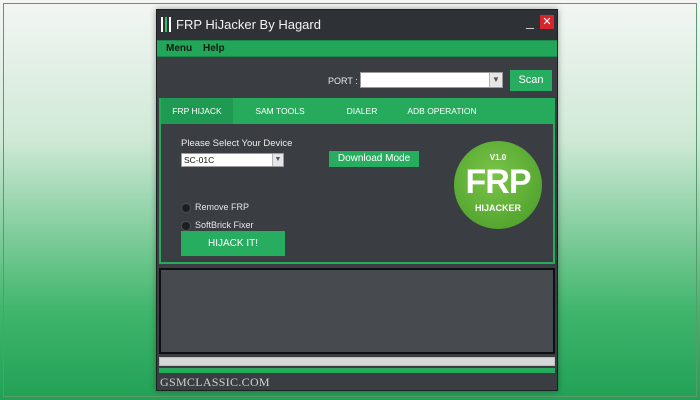 This screenshot has width=700, height=400. I want to click on logo-sub-text: HIJACKER, so click(497, 208).